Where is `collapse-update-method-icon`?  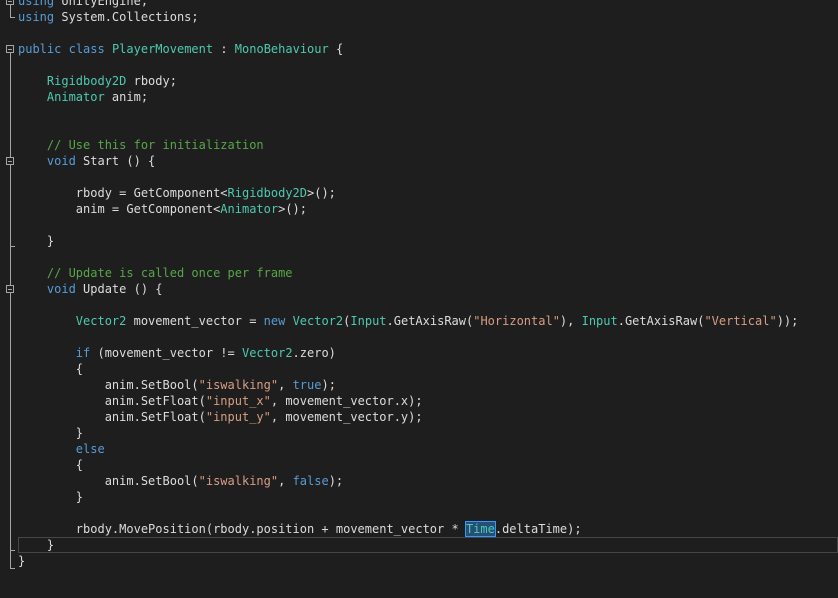 collapse-update-method-icon is located at coordinates (10, 289).